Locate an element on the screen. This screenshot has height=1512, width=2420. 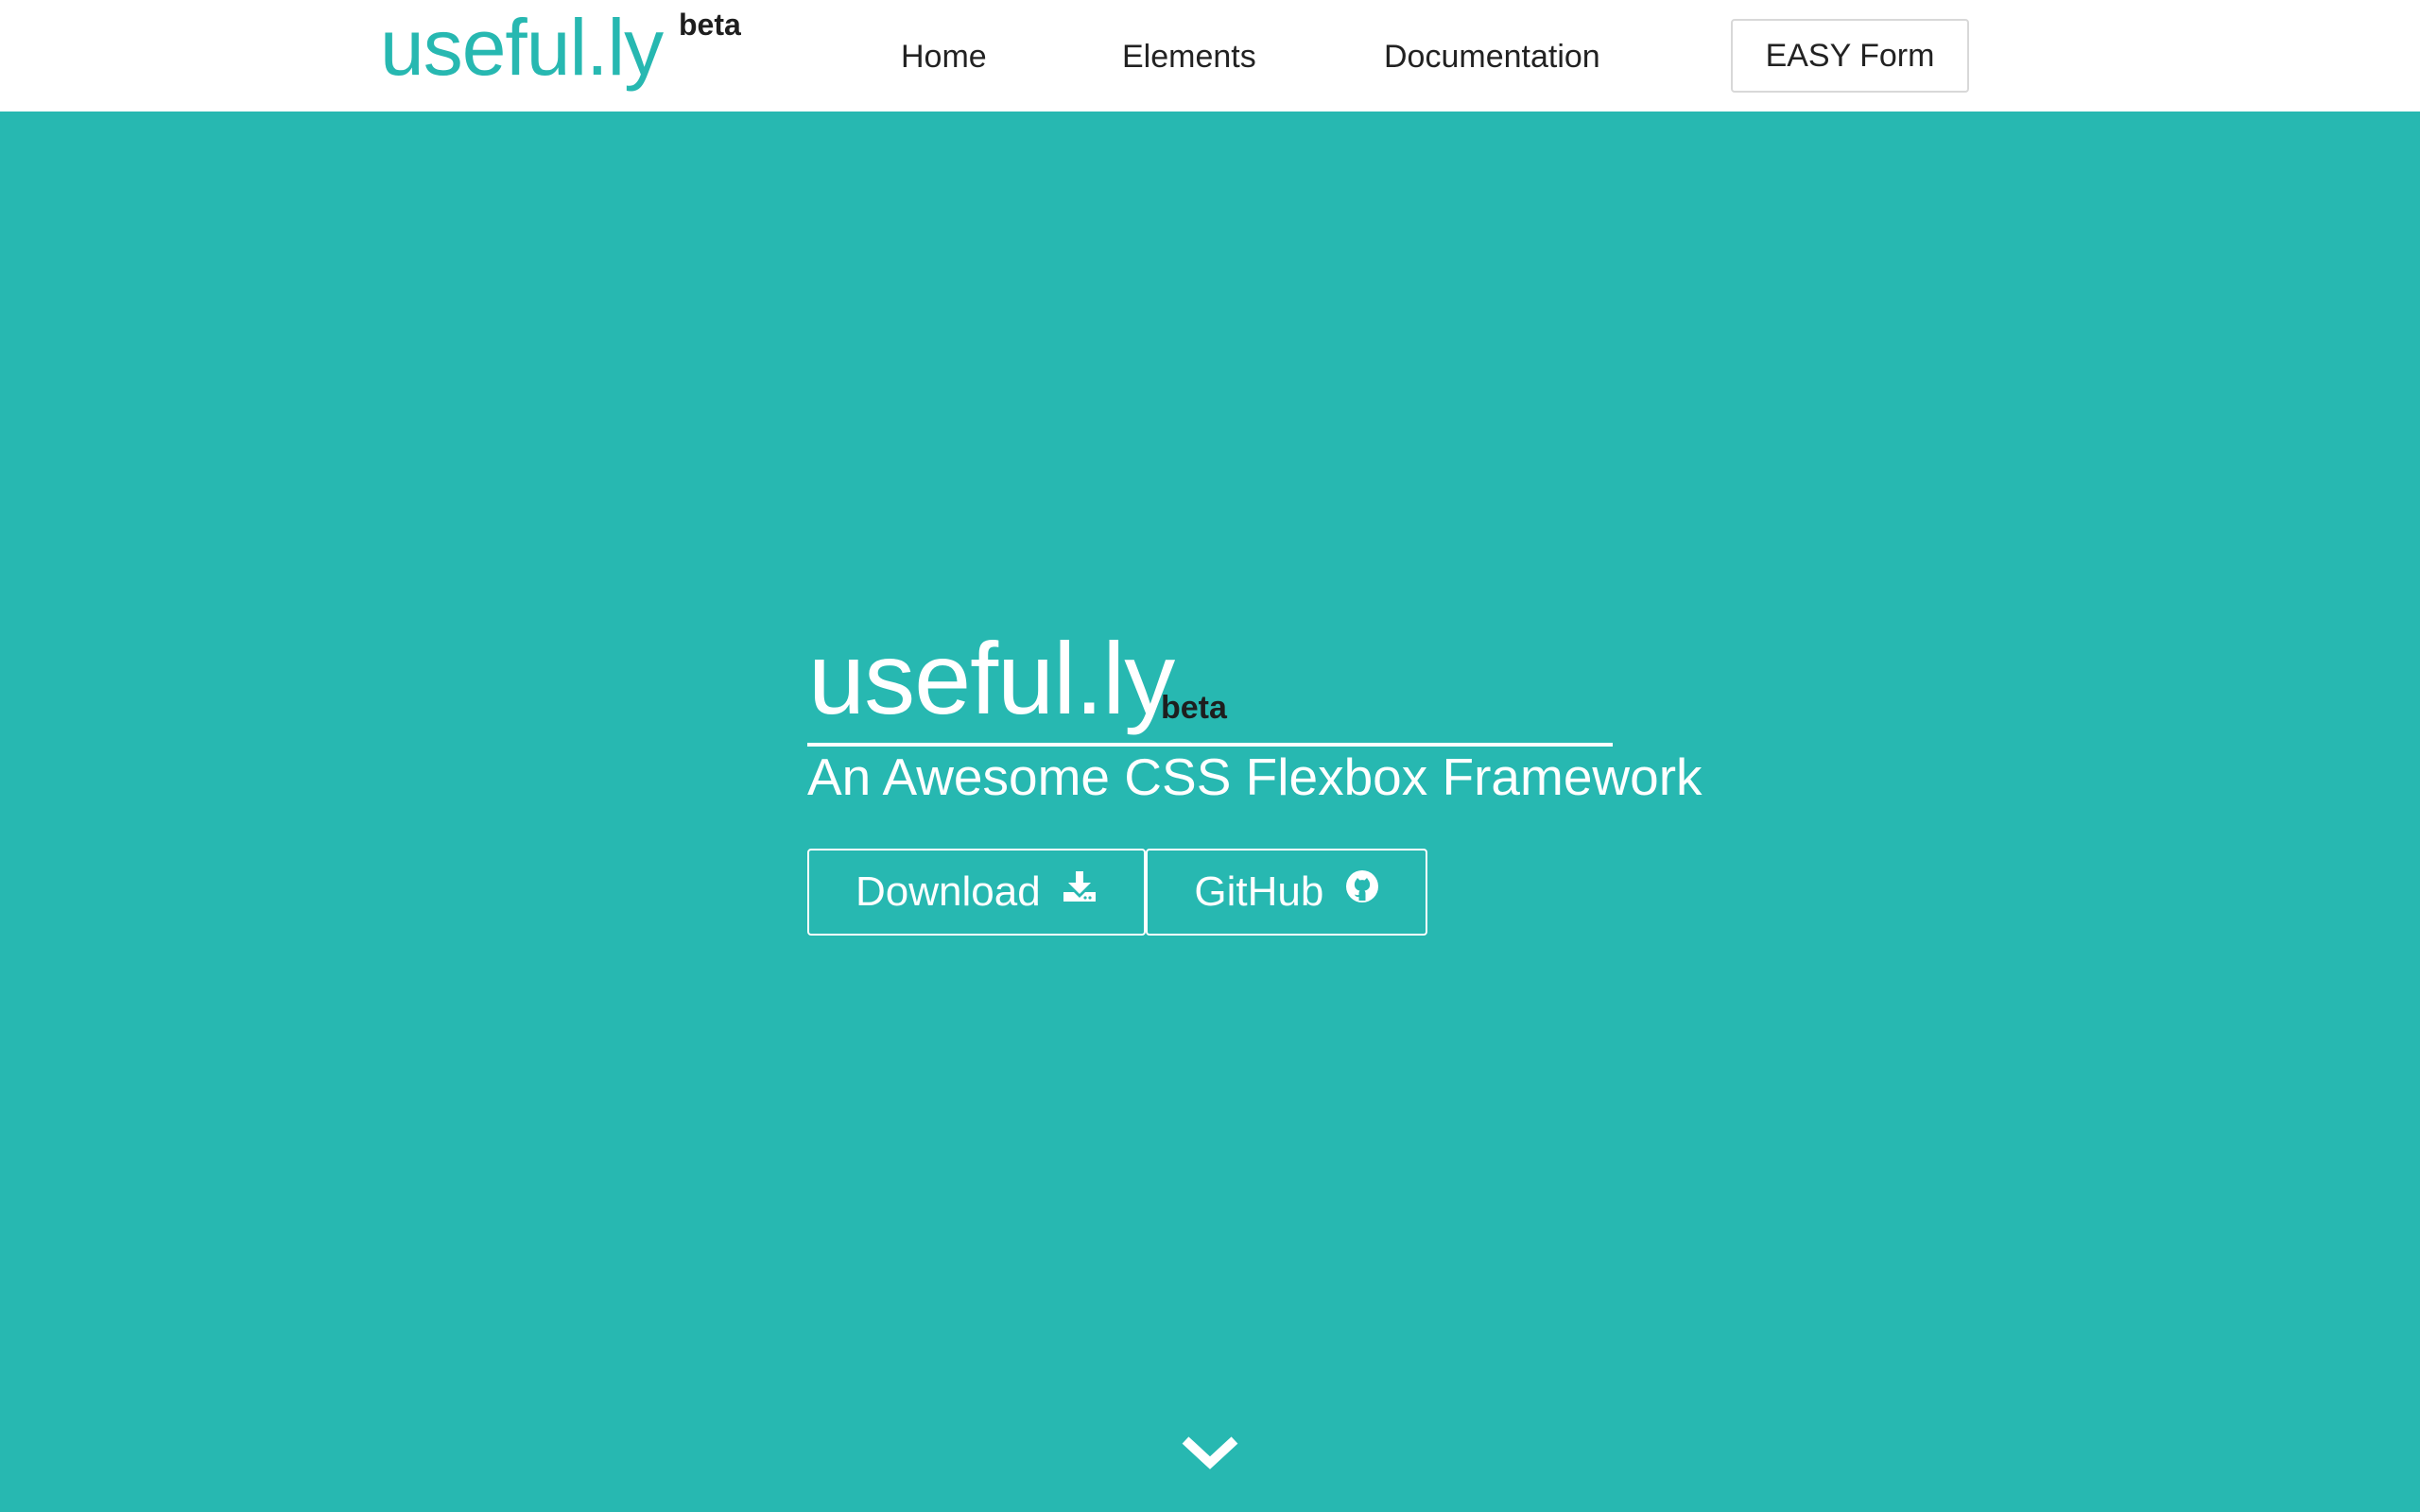
download-icon is located at coordinates (1080, 890).